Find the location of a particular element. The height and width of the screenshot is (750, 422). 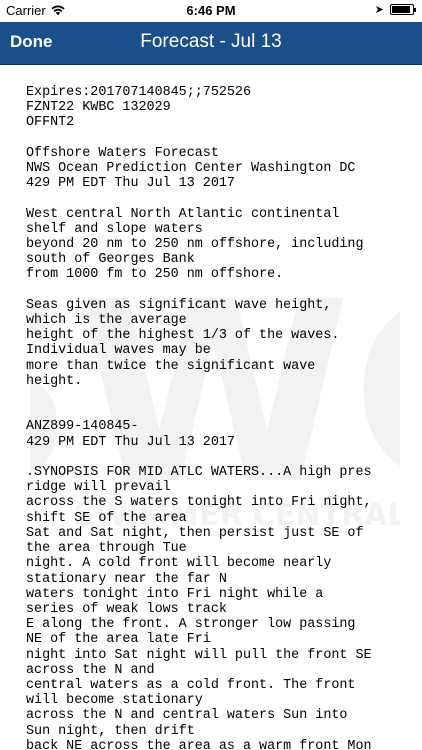

location-arrow-icon: ➤ is located at coordinates (379, 10).